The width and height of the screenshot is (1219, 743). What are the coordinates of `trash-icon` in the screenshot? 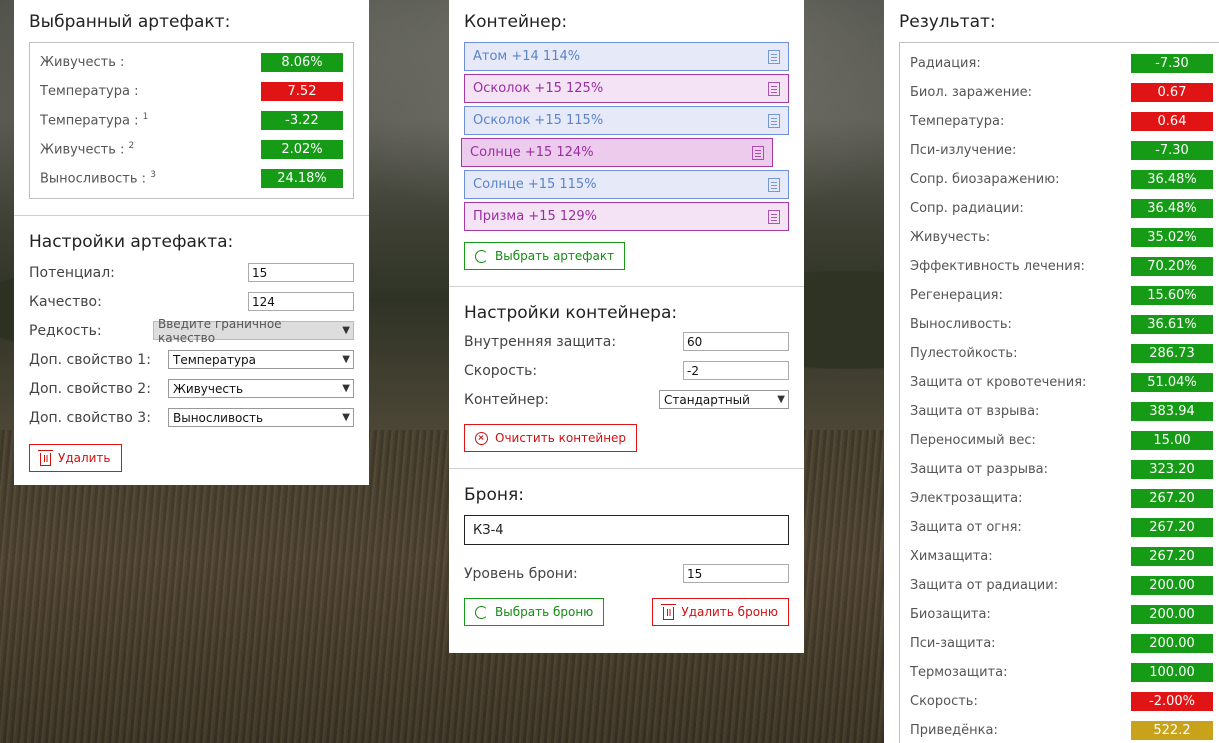 It's located at (45, 457).